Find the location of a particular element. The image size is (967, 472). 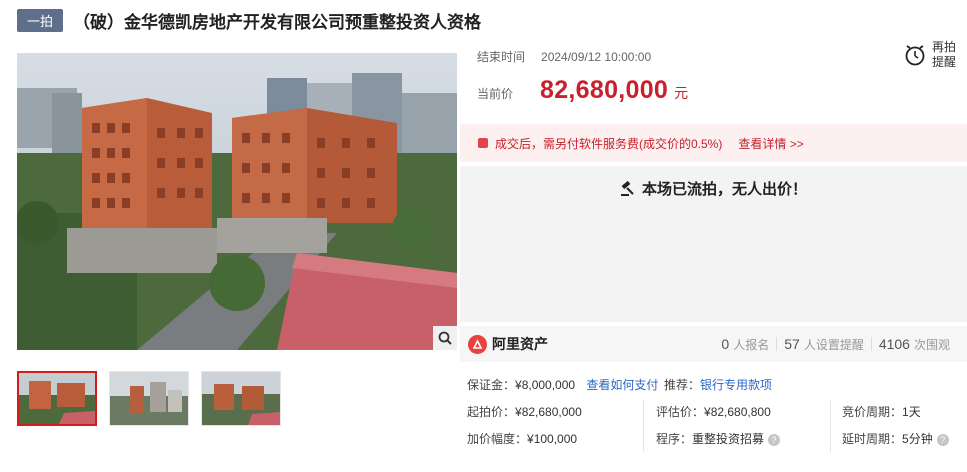

title-row: 一拍 （破）金华德凯房地产开发有限公司预重整投资人资格 is located at coordinates (249, 20).